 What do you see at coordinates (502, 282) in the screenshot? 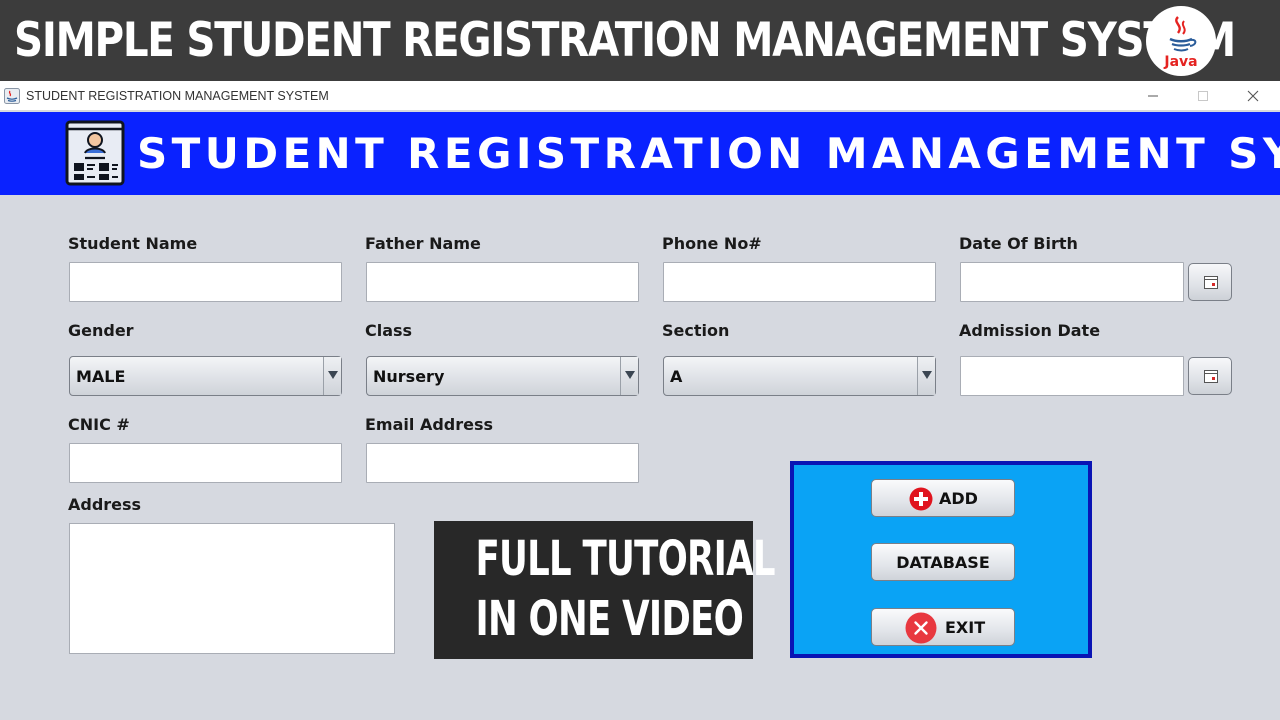
I see `father-name-input` at bounding box center [502, 282].